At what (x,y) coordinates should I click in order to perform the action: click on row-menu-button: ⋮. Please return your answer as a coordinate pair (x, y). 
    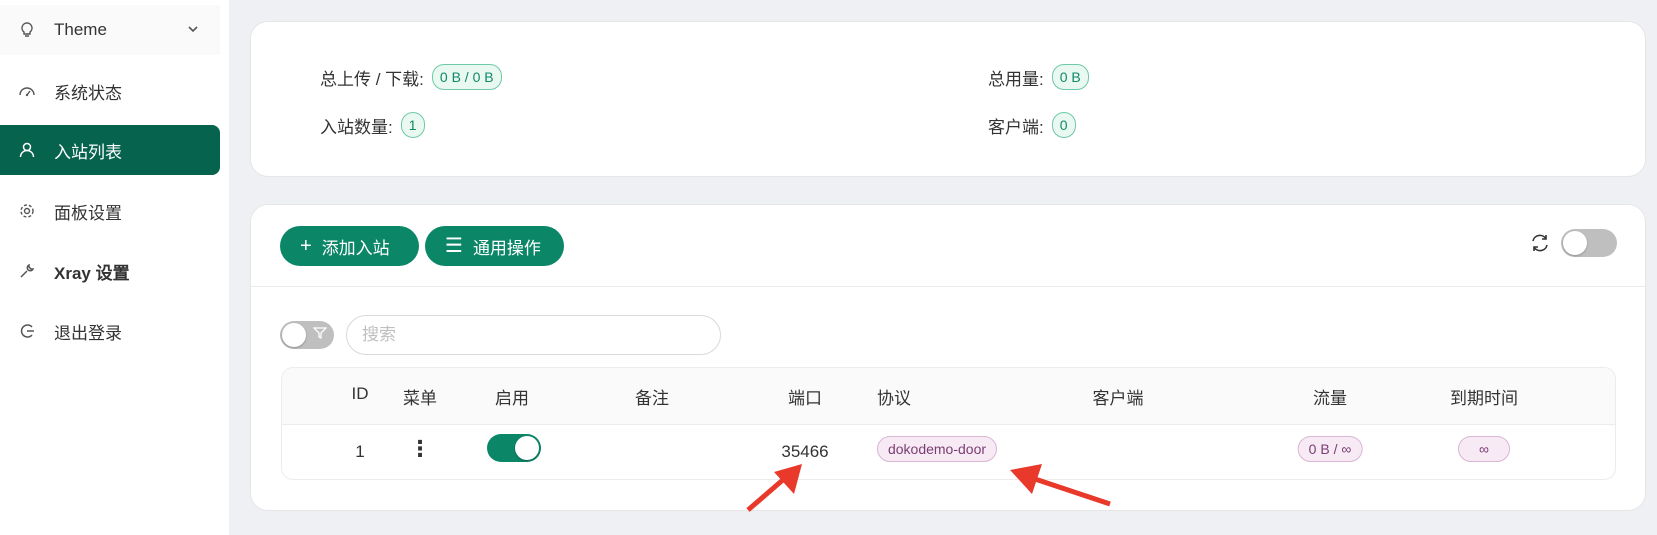
    Looking at the image, I should click on (420, 449).